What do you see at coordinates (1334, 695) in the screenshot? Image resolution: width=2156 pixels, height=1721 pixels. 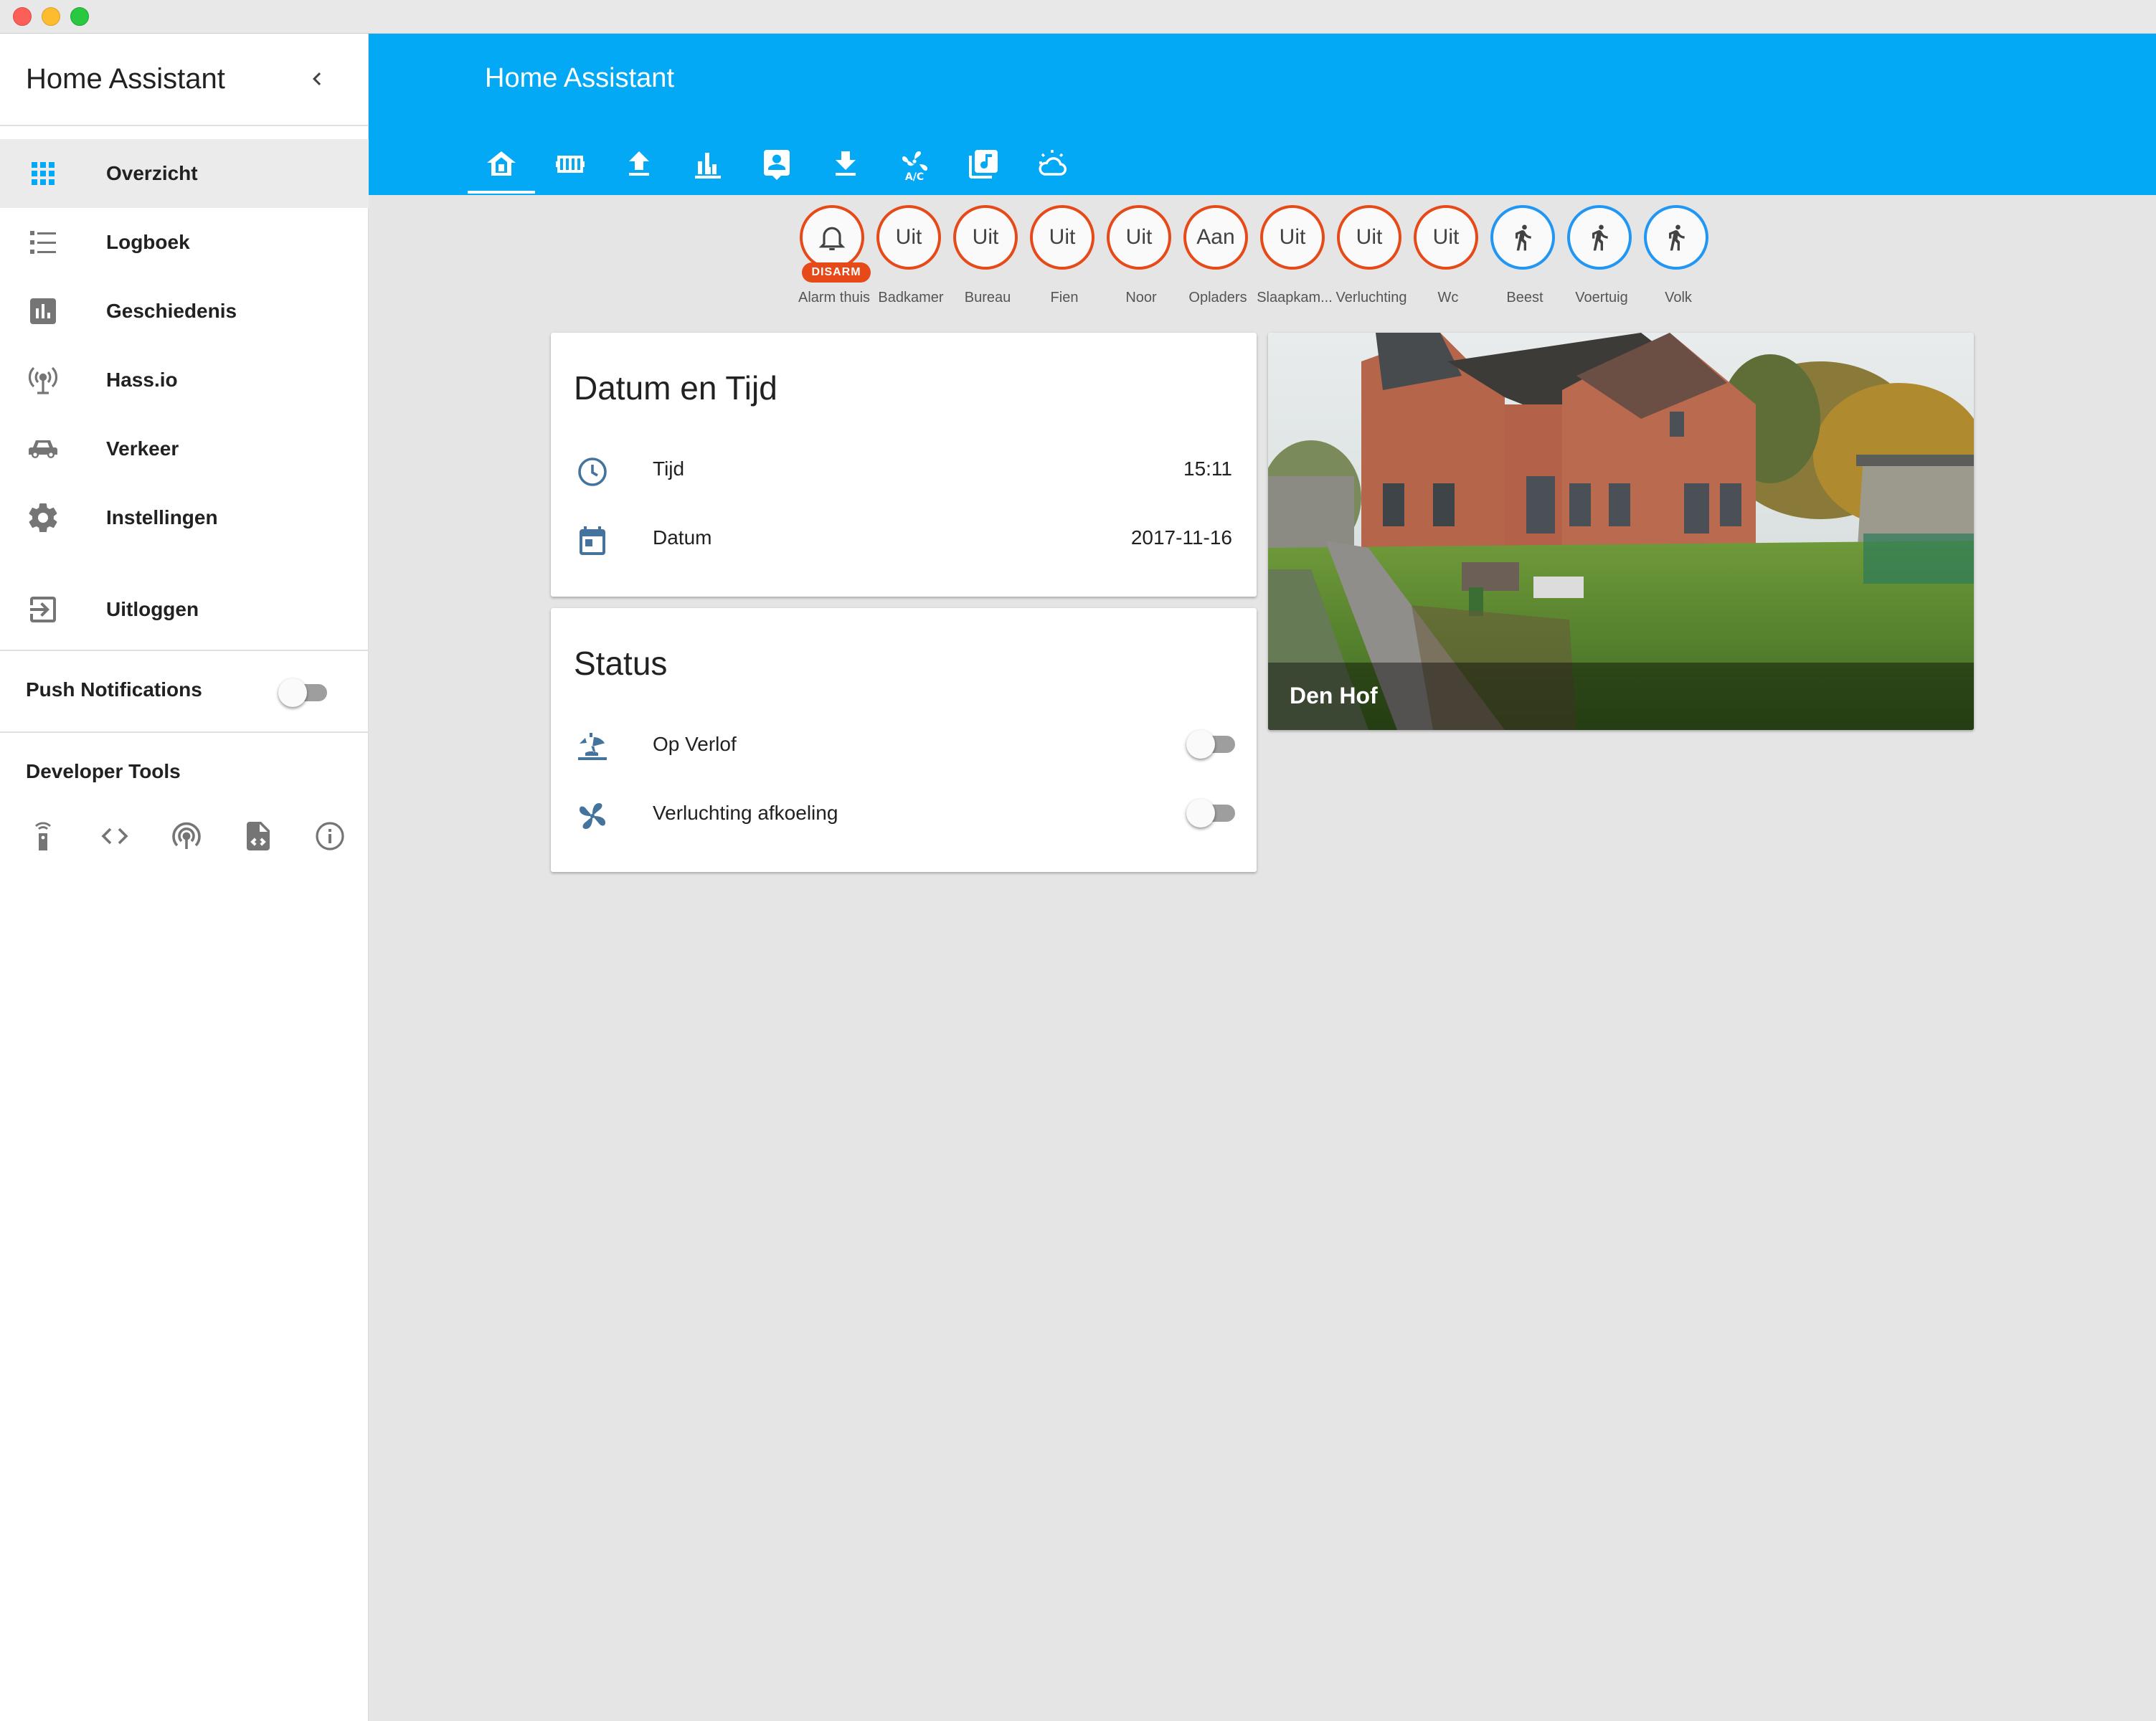 I see `camera-name: Den Hof` at bounding box center [1334, 695].